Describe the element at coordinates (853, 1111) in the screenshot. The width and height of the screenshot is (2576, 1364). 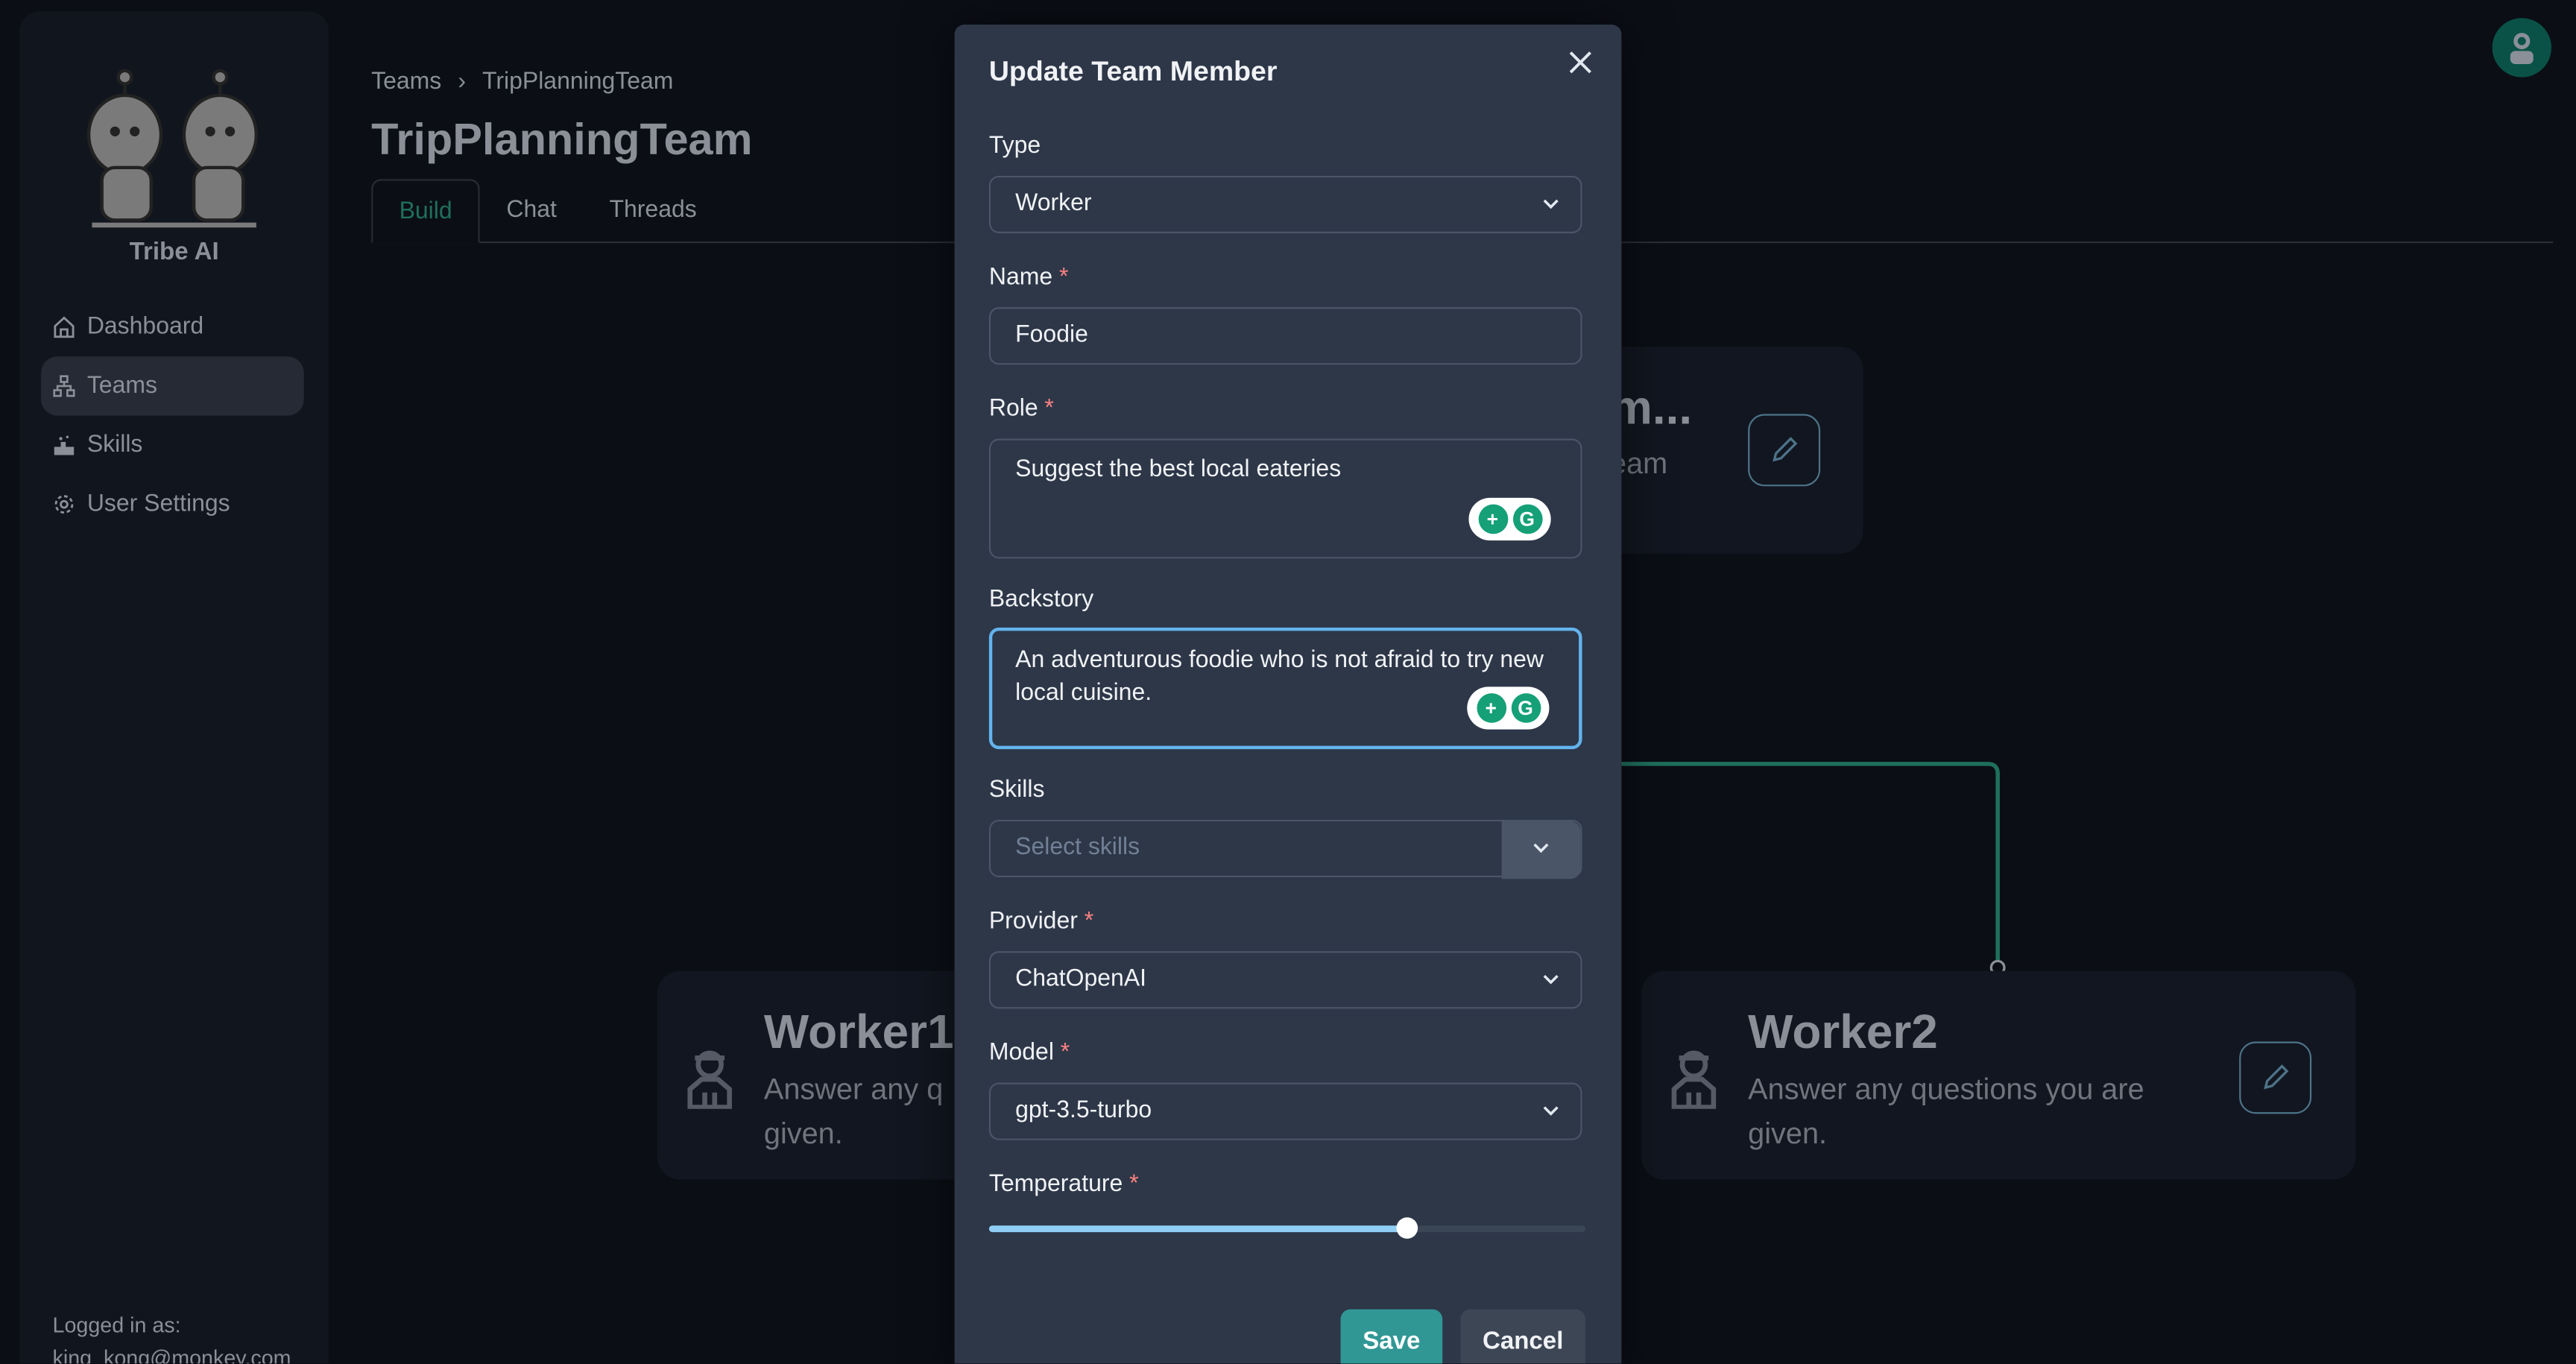
I see `worker1-description: Answer any q given.` at that location.